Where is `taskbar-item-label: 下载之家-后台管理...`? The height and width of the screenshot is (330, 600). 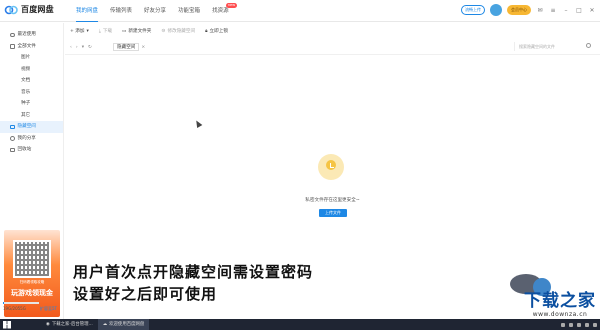 taskbar-item-label: 下载之家-后台管理... is located at coordinates (72, 324).